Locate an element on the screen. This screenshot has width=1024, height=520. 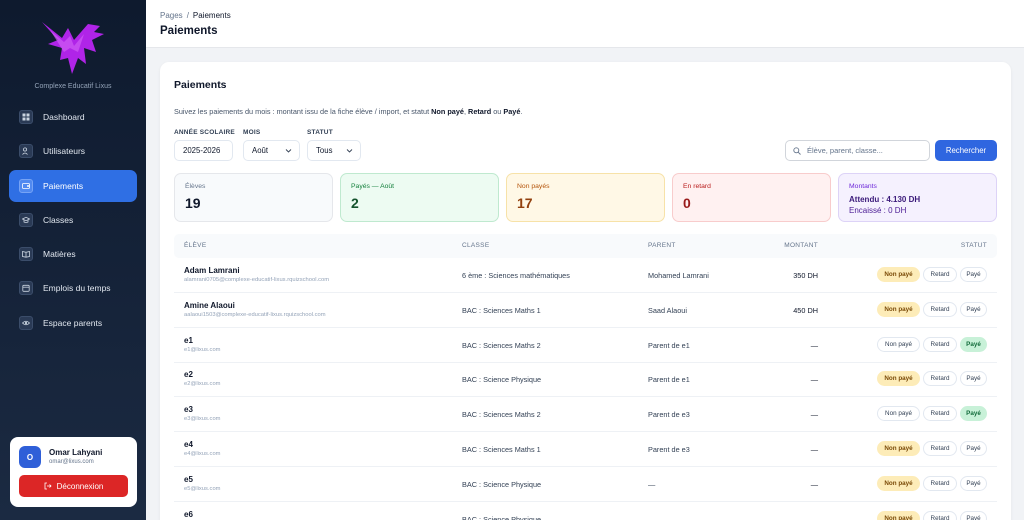
student-email: e2@lixus.com is located at coordinates (202, 384).